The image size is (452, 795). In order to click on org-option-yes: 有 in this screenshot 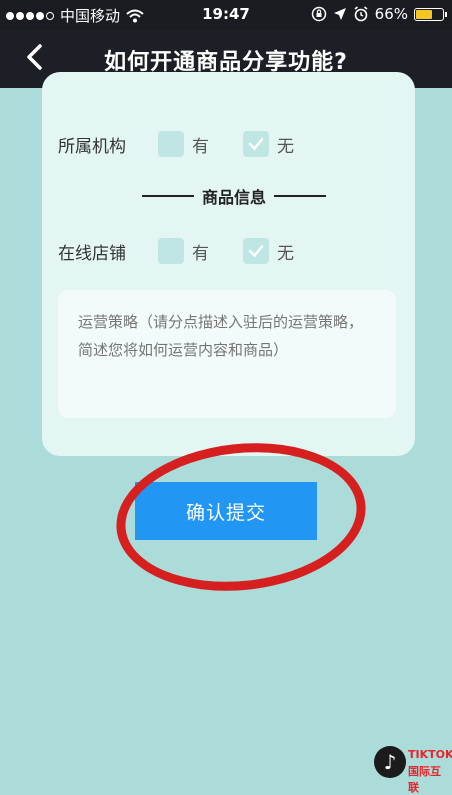, I will do `click(183, 144)`.